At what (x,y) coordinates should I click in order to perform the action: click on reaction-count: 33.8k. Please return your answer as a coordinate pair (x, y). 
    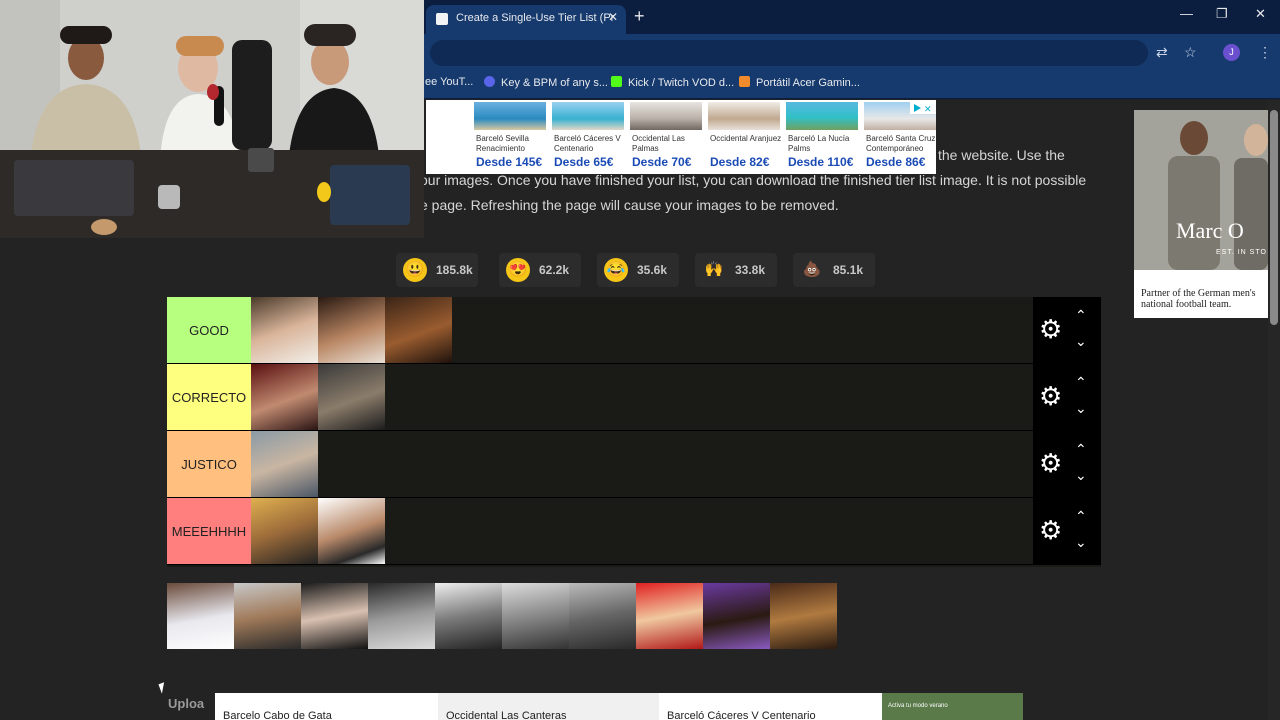
    Looking at the image, I should click on (750, 270).